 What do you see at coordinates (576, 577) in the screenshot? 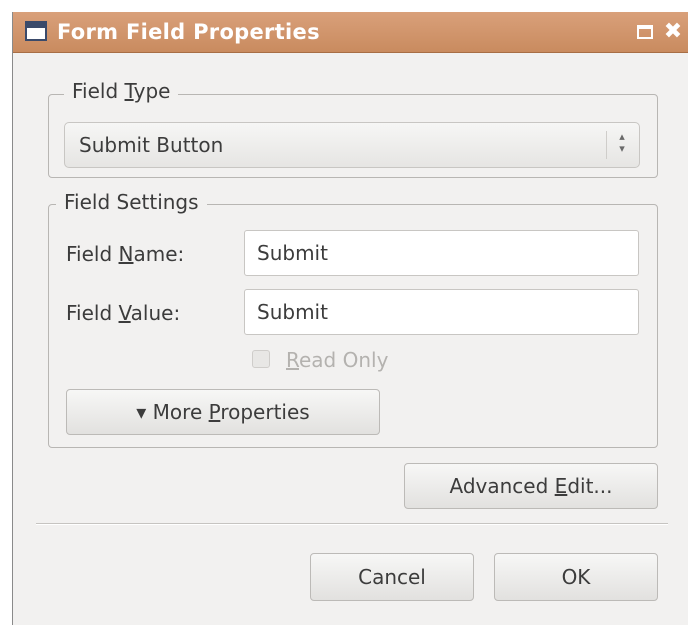
I see `ok-button: OK` at bounding box center [576, 577].